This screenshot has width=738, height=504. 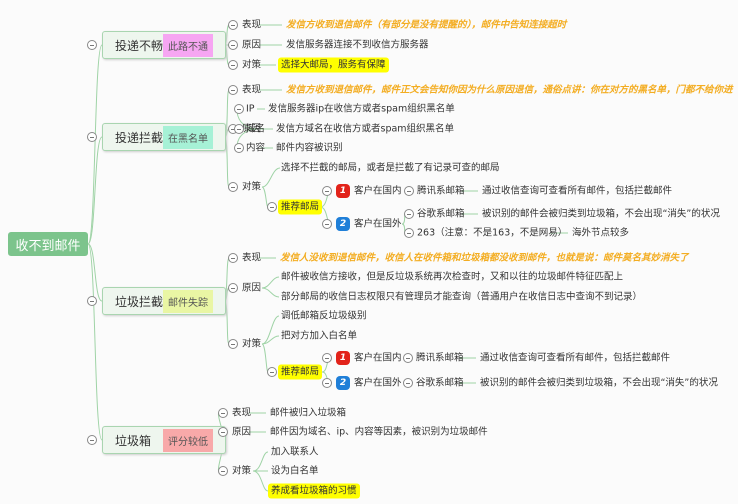 What do you see at coordinates (365, 129) in the screenshot?
I see `node-text: 发信方域名在收信方或者spam组织黑名单` at bounding box center [365, 129].